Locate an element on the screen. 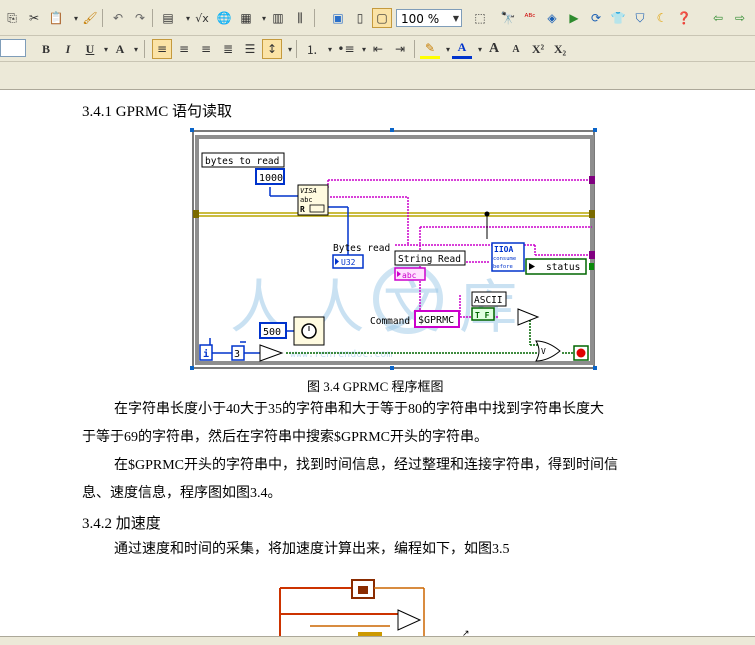  redo-icon: ↷ is located at coordinates (140, 18).